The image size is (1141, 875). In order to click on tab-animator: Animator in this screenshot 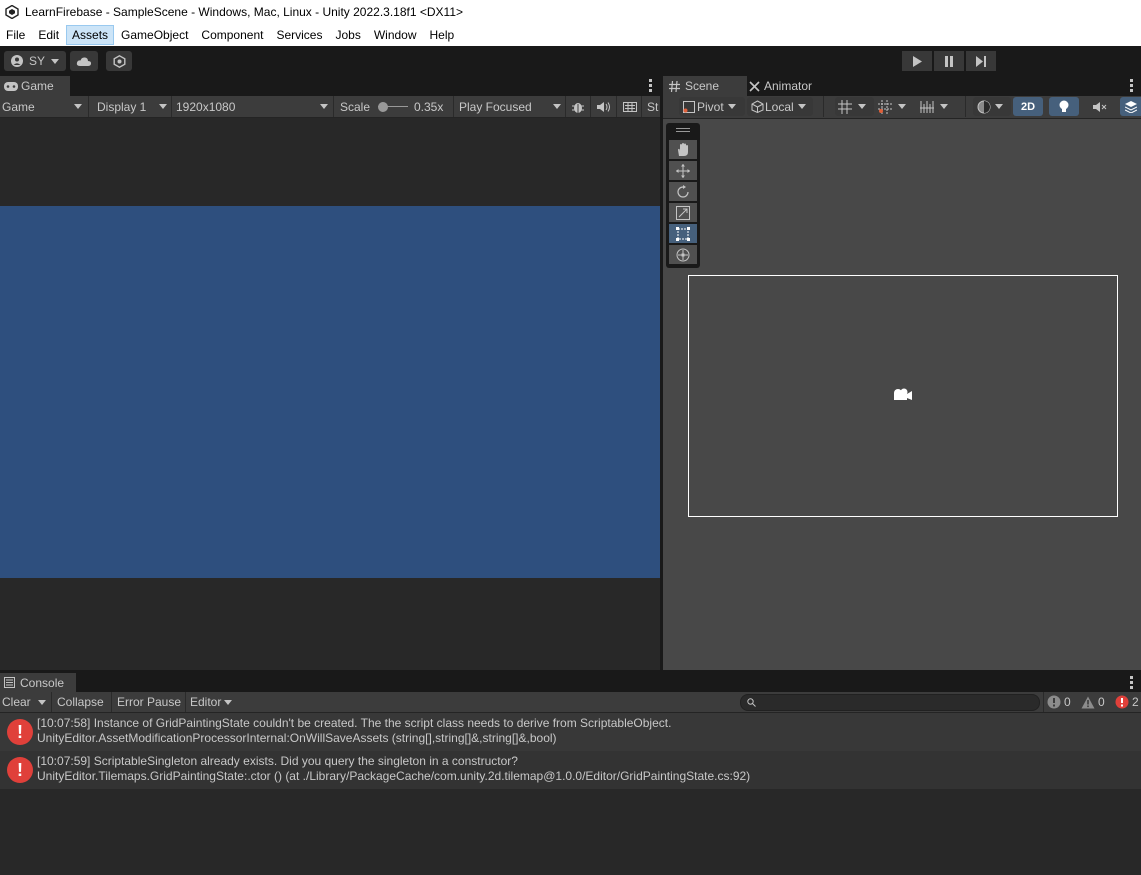, I will do `click(780, 86)`.